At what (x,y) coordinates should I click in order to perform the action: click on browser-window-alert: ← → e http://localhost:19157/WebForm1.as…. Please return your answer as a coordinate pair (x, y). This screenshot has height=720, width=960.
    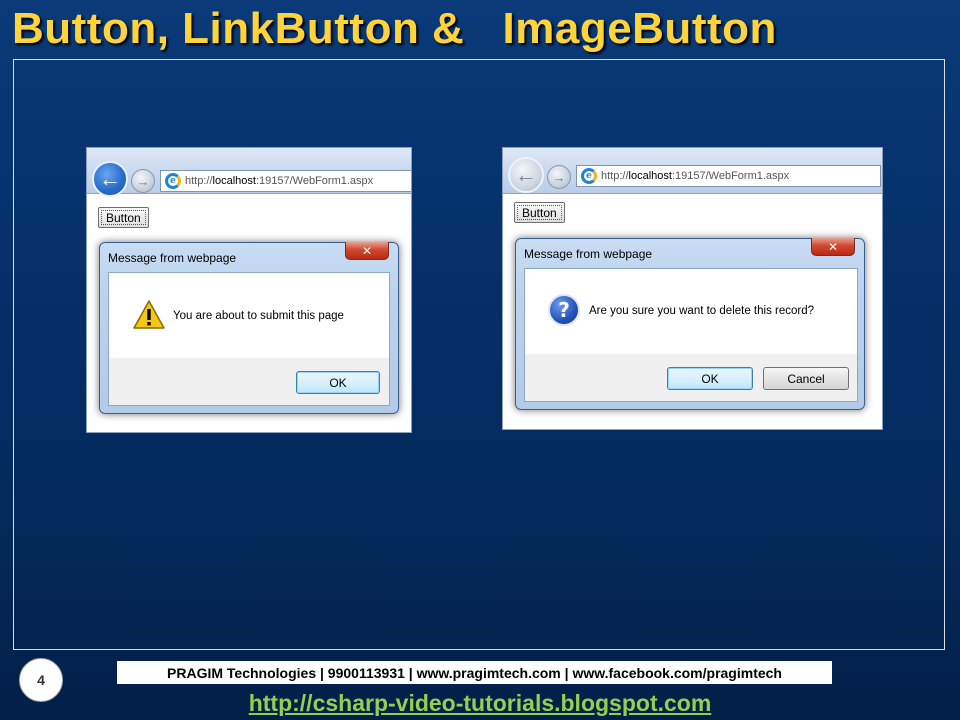
    Looking at the image, I should click on (249, 290).